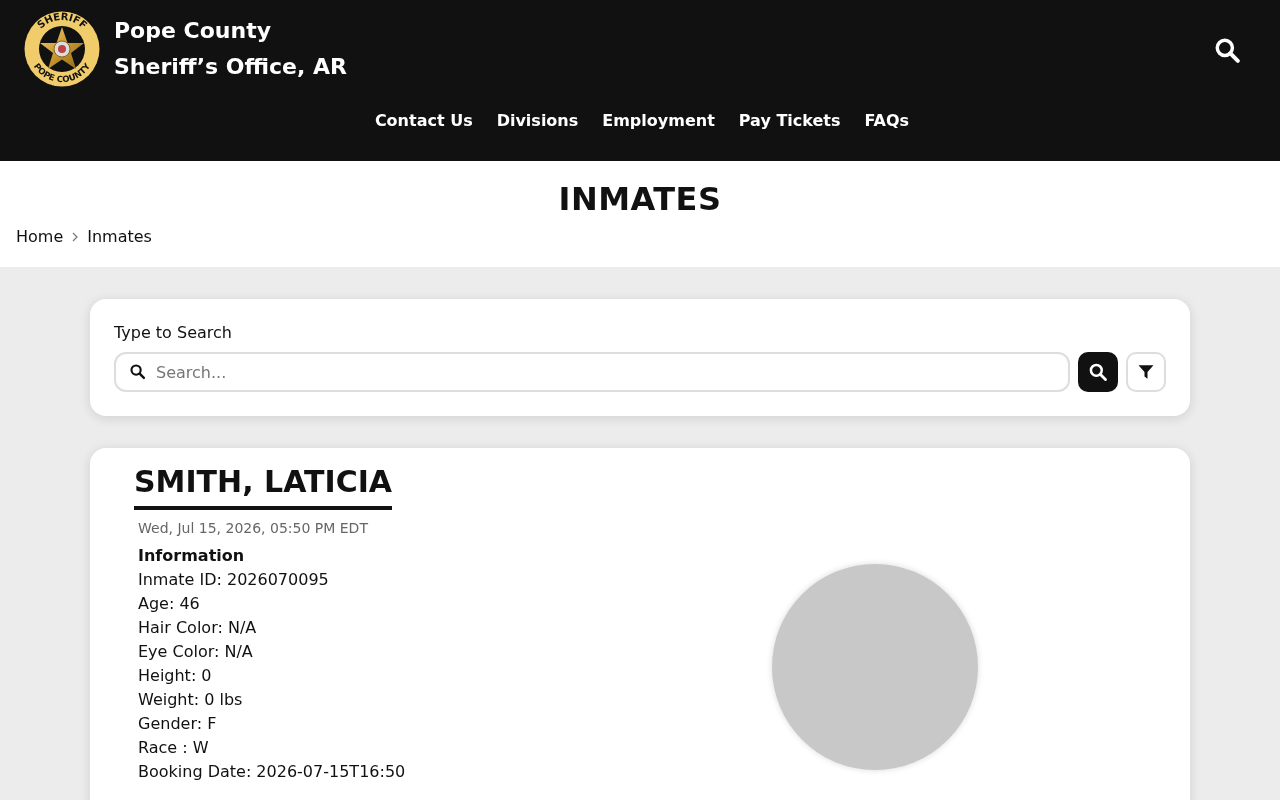 This screenshot has width=1280, height=800. What do you see at coordinates (263, 487) in the screenshot?
I see `inmate-name: SMITH, LATICIA` at bounding box center [263, 487].